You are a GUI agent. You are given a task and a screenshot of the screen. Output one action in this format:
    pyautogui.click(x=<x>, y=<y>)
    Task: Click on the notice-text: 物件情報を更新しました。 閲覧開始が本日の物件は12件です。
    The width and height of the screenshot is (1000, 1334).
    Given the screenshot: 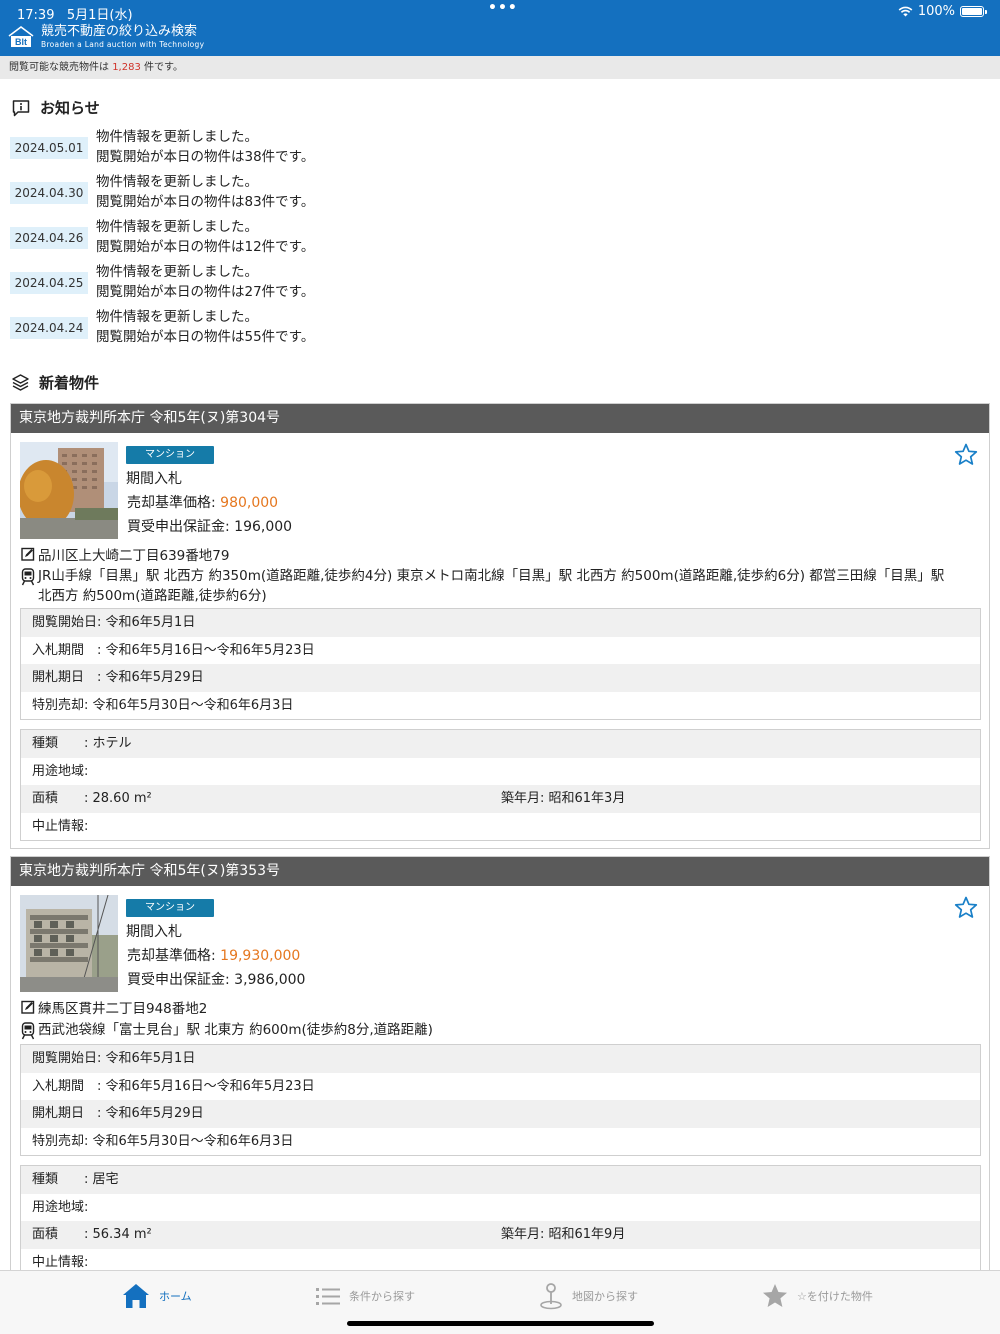 What is the action you would take?
    pyautogui.click(x=205, y=237)
    